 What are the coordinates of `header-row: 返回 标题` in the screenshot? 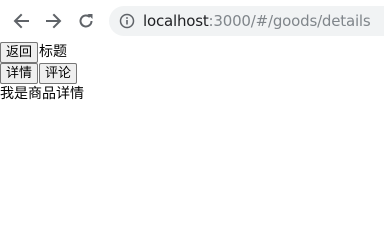 It's located at (192, 52).